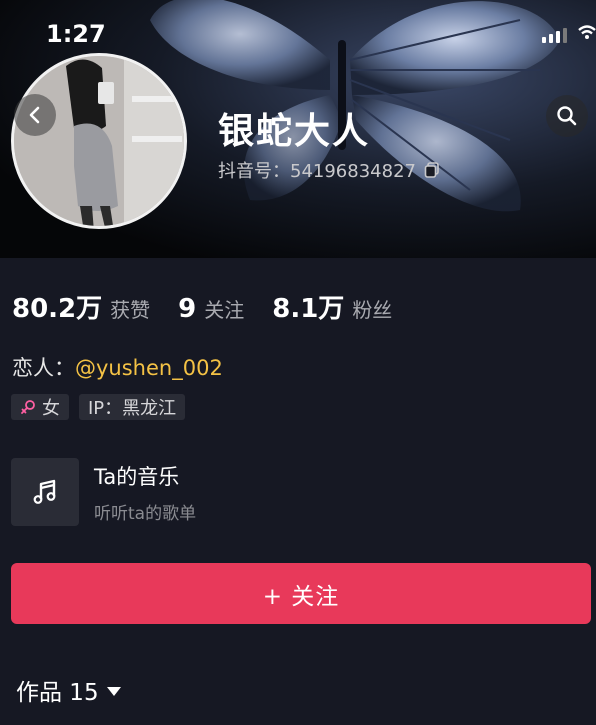 The image size is (596, 725). Describe the element at coordinates (301, 593) in the screenshot. I see `follow-button: + 关注` at that location.